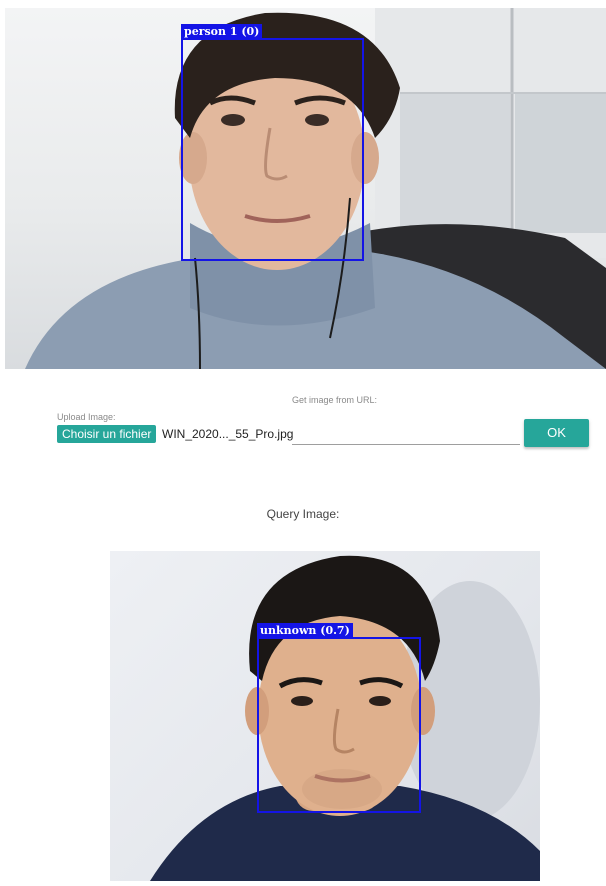  What do you see at coordinates (556, 433) in the screenshot?
I see `ok-button: OK` at bounding box center [556, 433].